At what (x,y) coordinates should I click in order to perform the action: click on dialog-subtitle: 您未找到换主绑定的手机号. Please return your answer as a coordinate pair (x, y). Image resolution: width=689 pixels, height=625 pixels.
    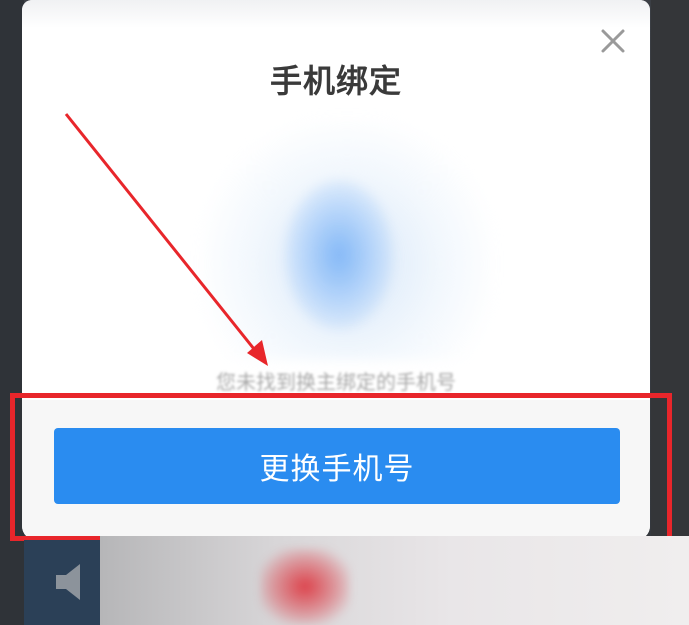
    Looking at the image, I should click on (336, 382).